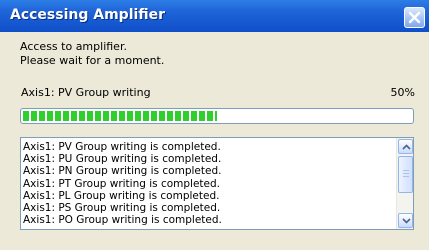 The height and width of the screenshot is (250, 429). I want to click on chevron-down-icon, so click(406, 221).